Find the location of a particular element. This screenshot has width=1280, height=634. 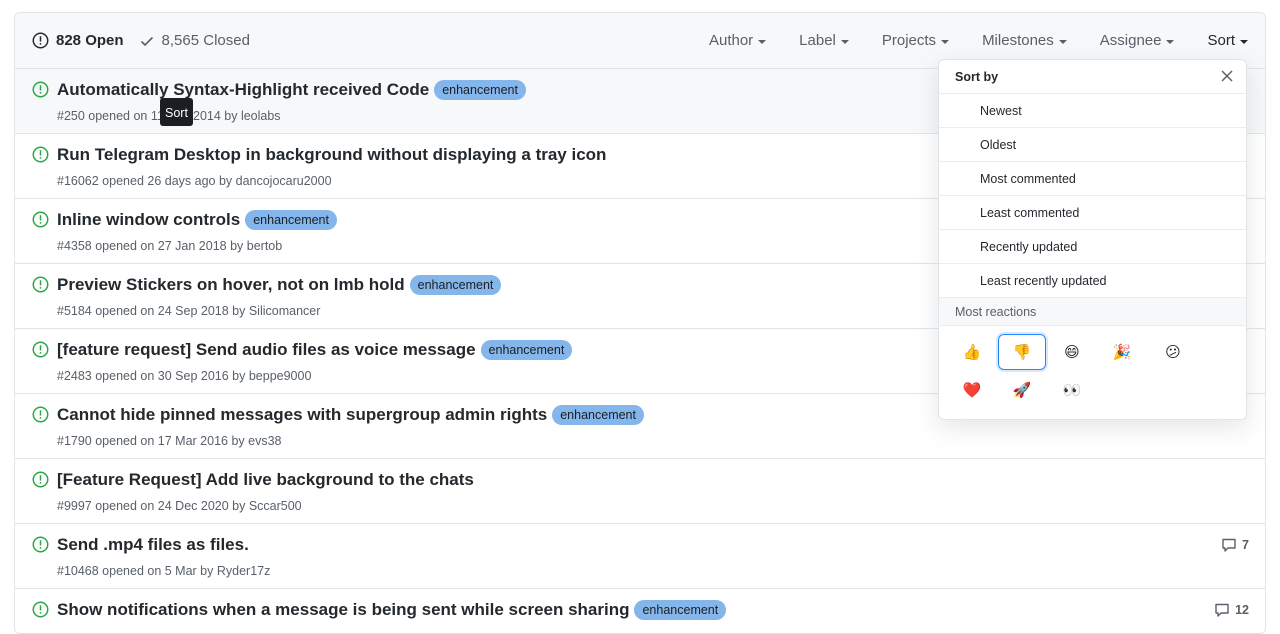

reaction-rocket-icon: 🚀 is located at coordinates (1022, 390).